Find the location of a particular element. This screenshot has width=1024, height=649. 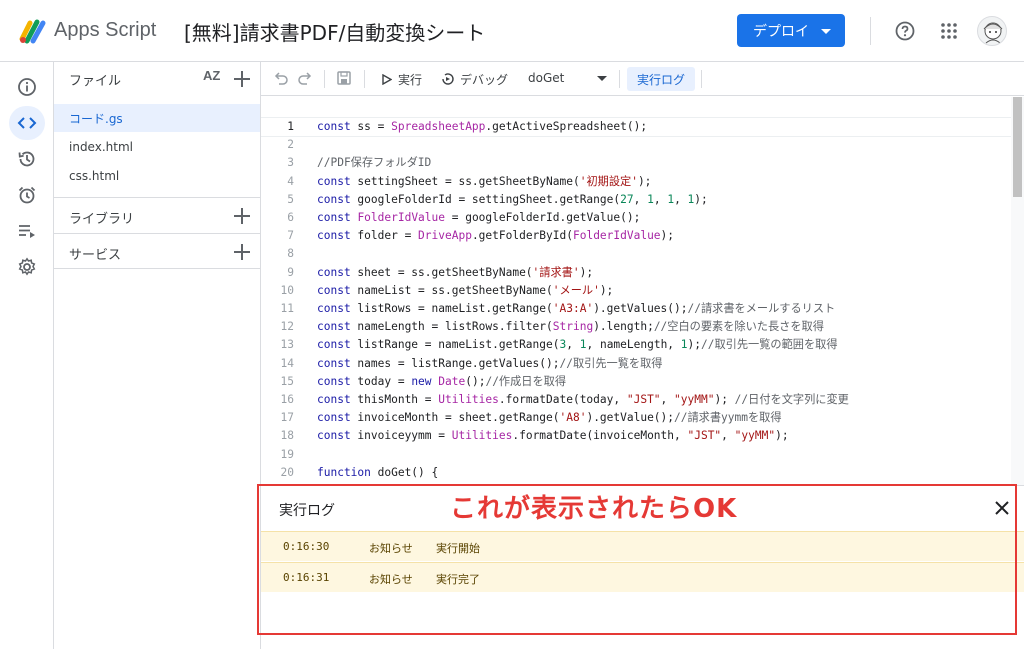

scrollbar-thumb is located at coordinates (1017, 147).